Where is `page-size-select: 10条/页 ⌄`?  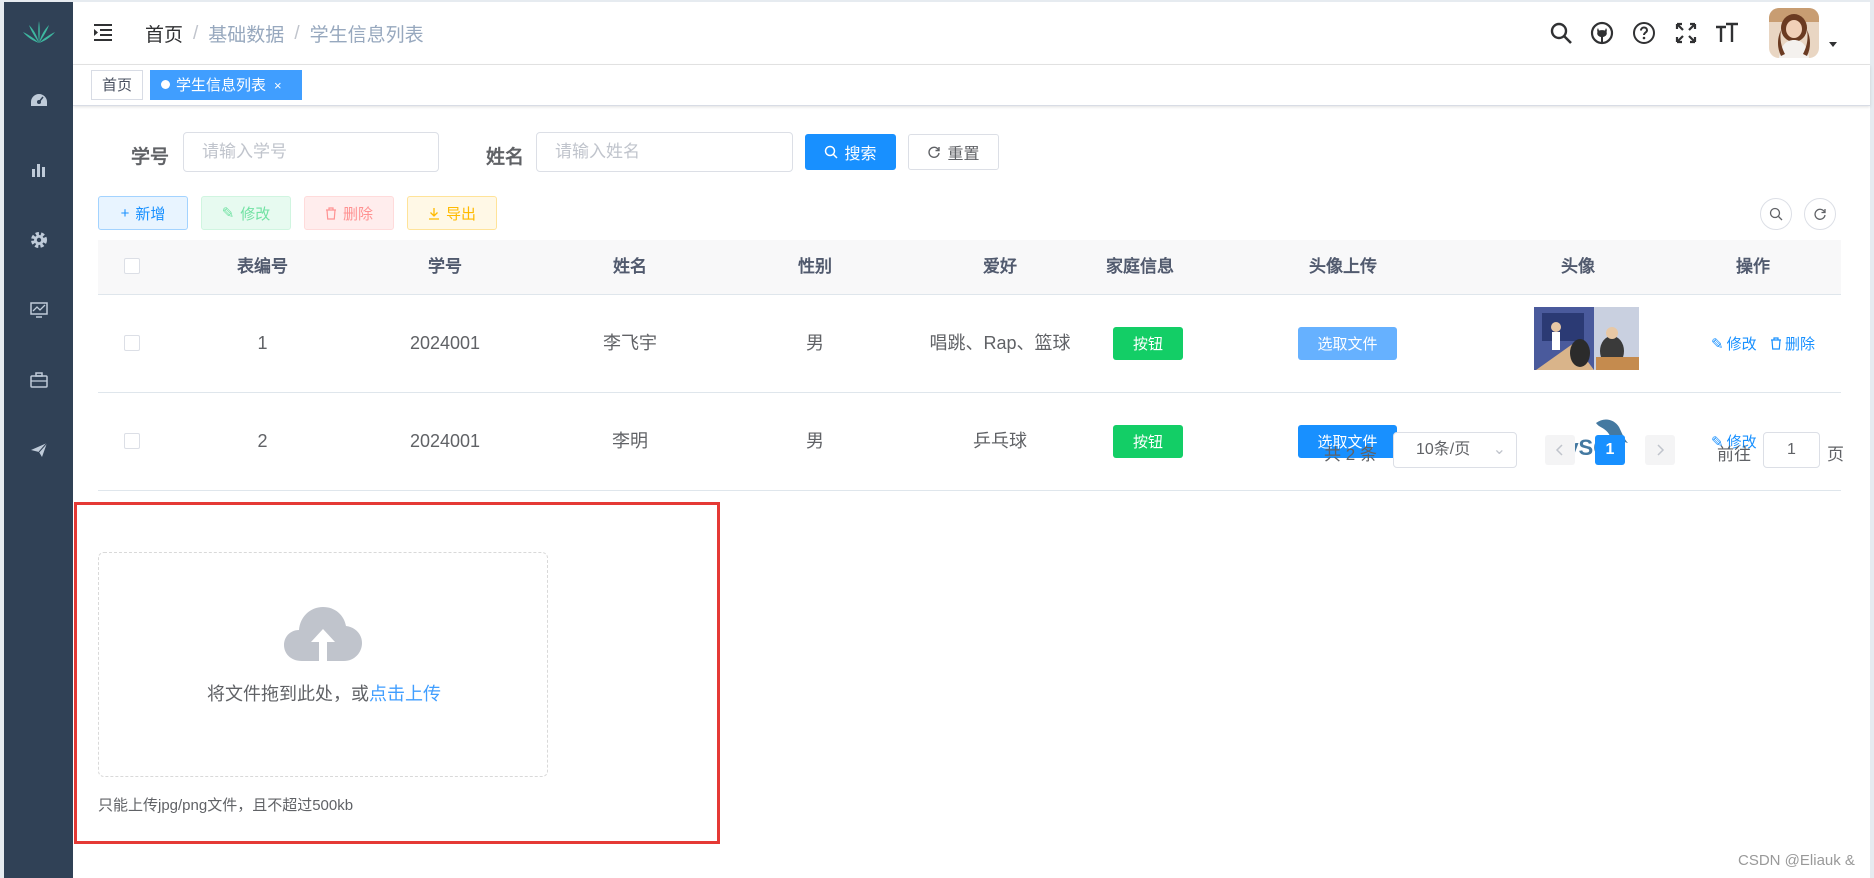 page-size-select: 10条/页 ⌄ is located at coordinates (1455, 450).